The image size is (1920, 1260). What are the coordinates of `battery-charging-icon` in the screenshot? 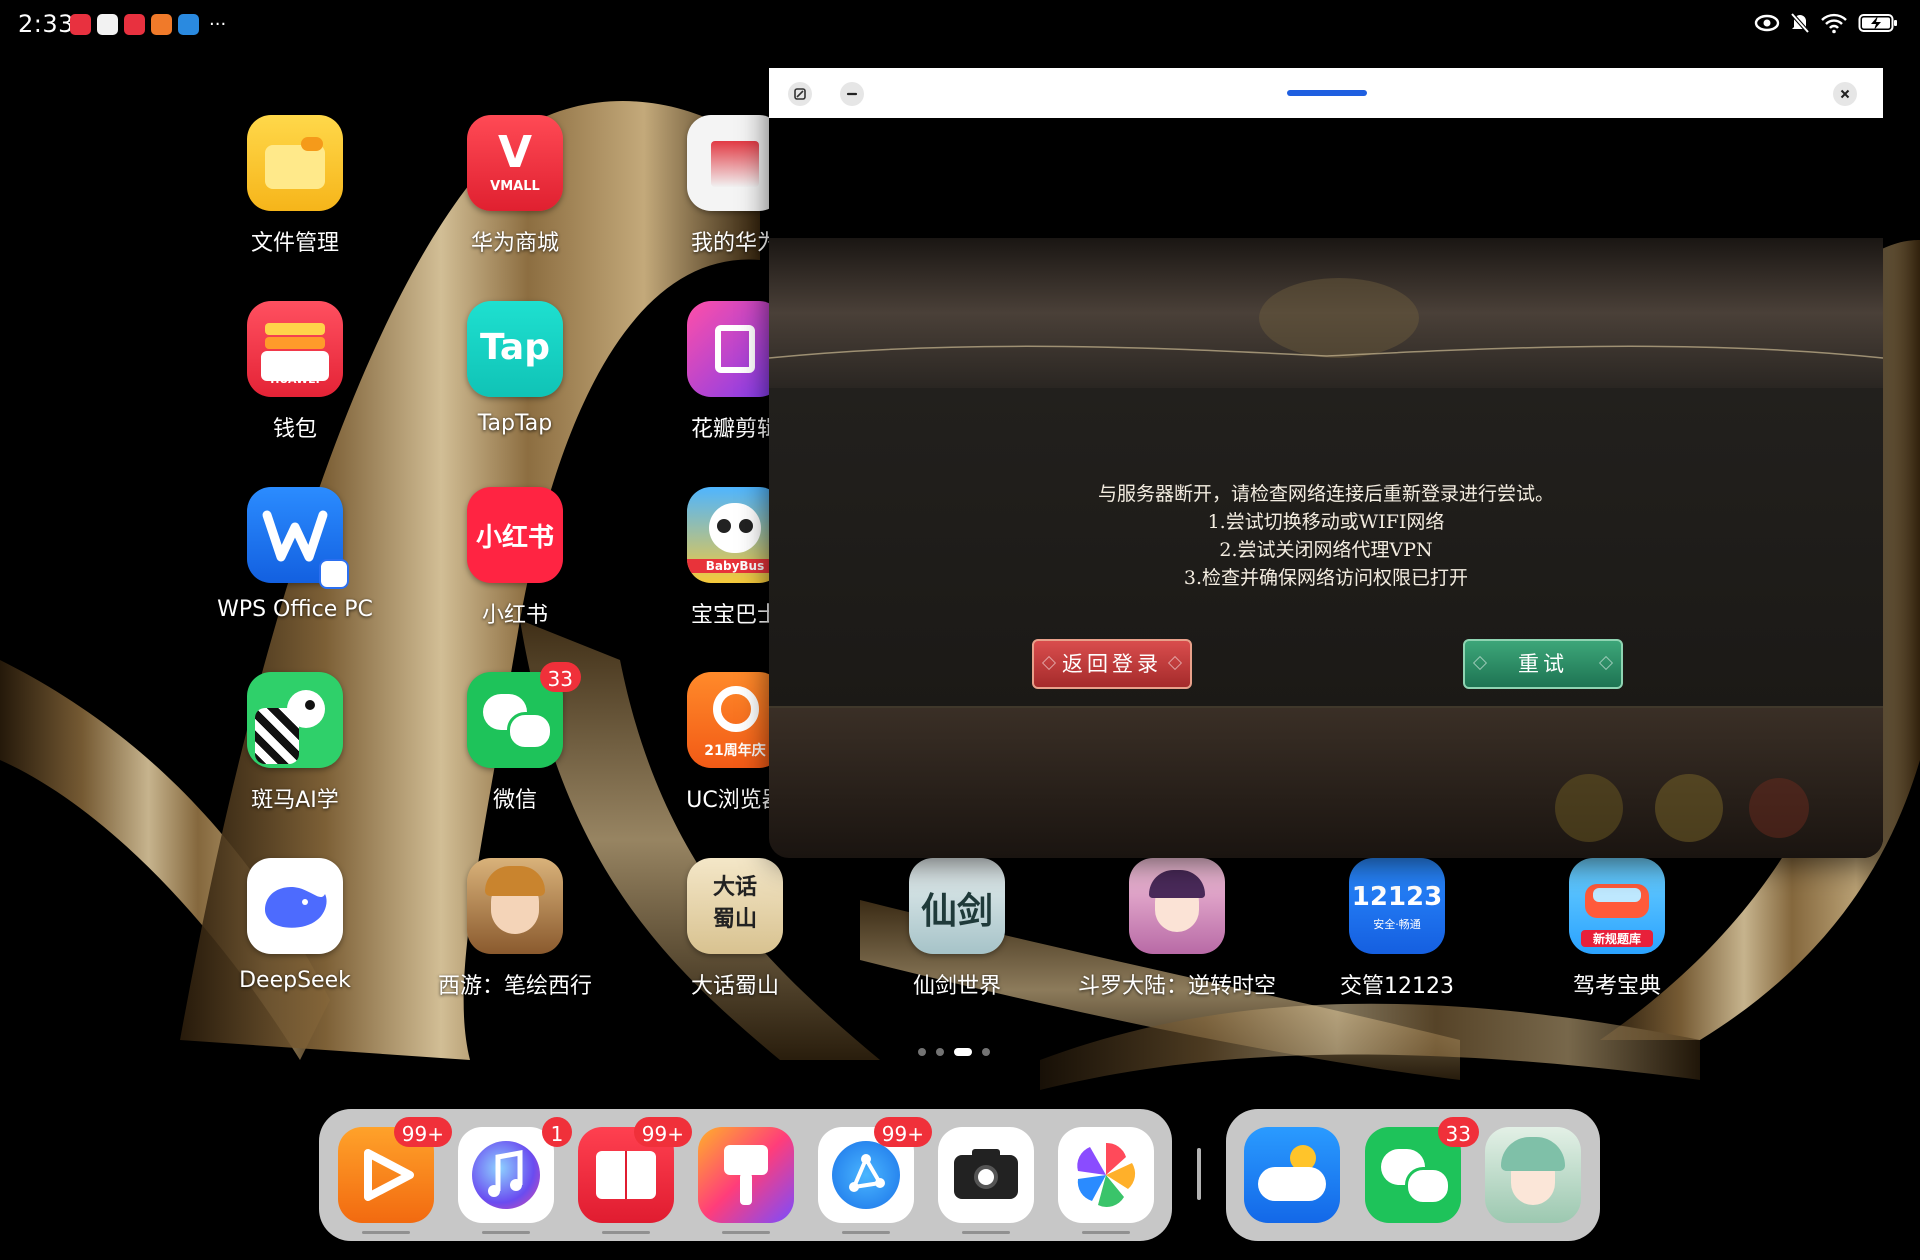 It's located at (1877, 23).